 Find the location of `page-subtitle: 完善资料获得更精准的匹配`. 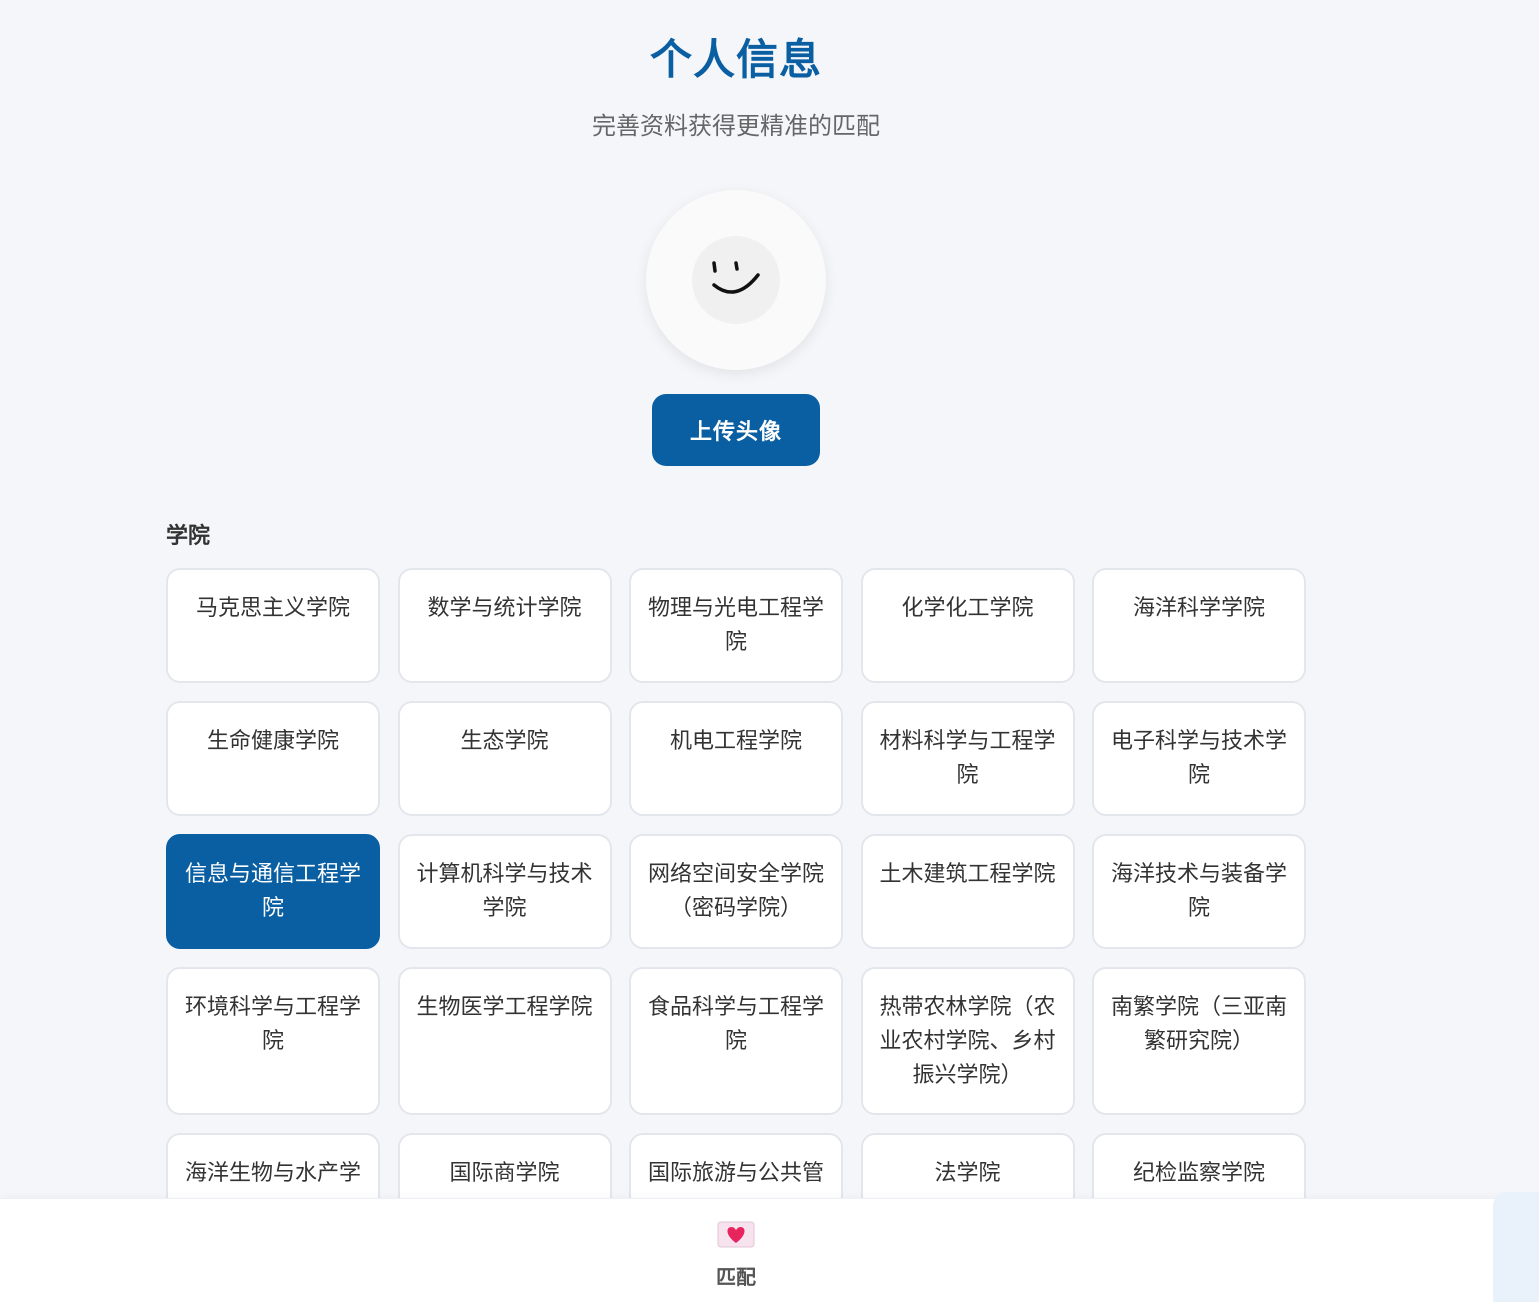

page-subtitle: 完善资料获得更精准的匹配 is located at coordinates (736, 126).